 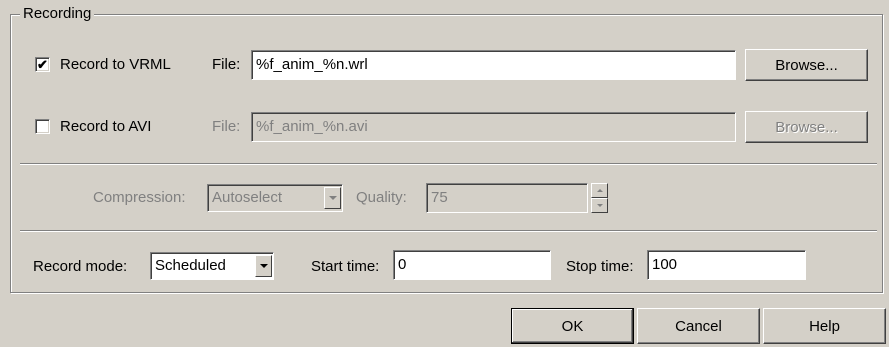 I want to click on avi-file-label: File:, so click(x=226, y=126).